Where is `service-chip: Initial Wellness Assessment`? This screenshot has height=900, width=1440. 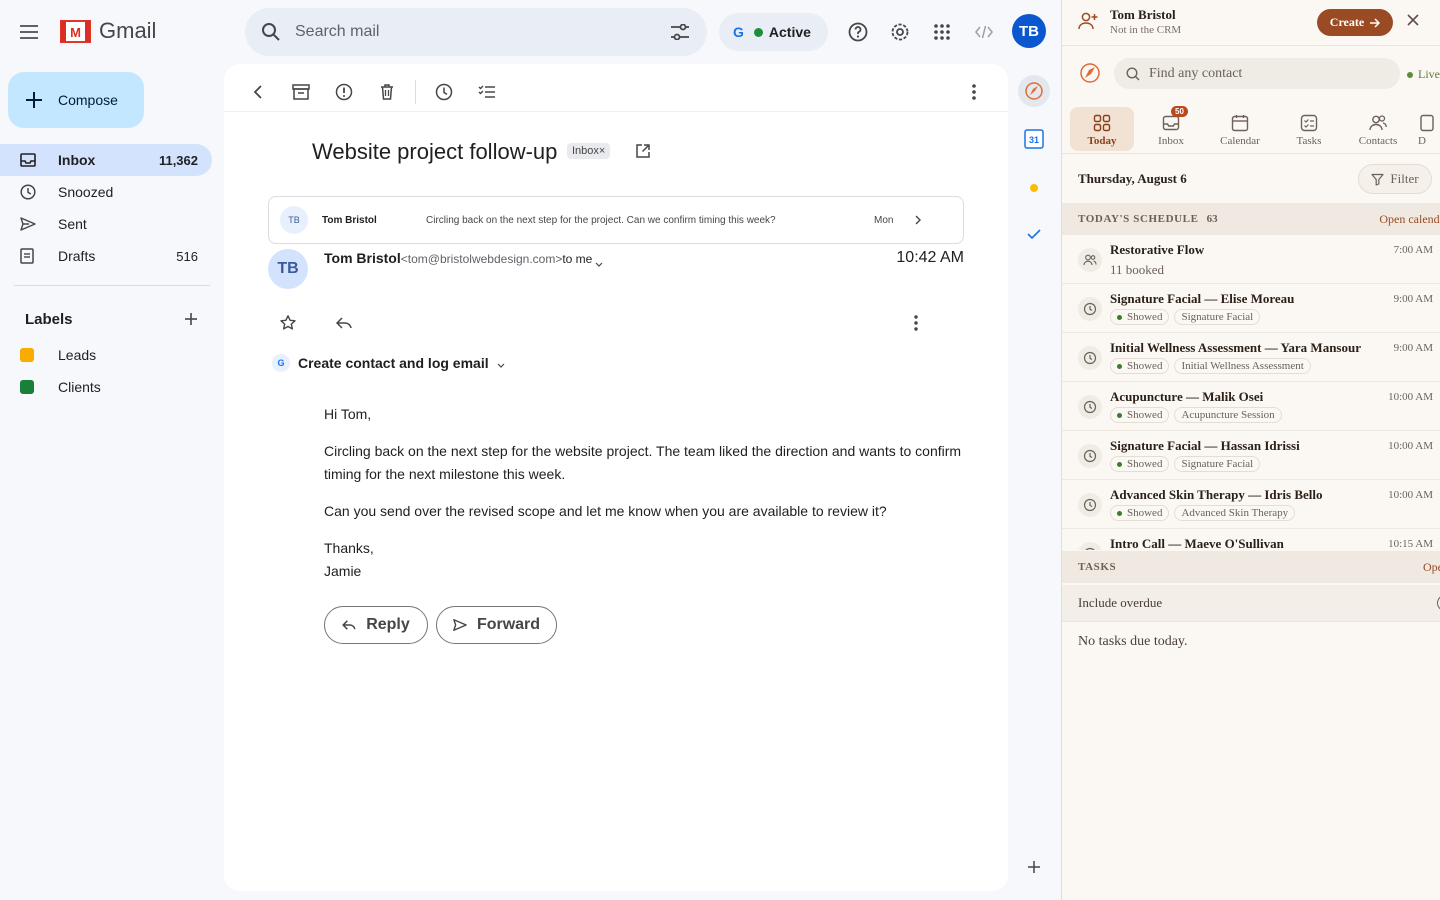 service-chip: Initial Wellness Assessment is located at coordinates (1242, 366).